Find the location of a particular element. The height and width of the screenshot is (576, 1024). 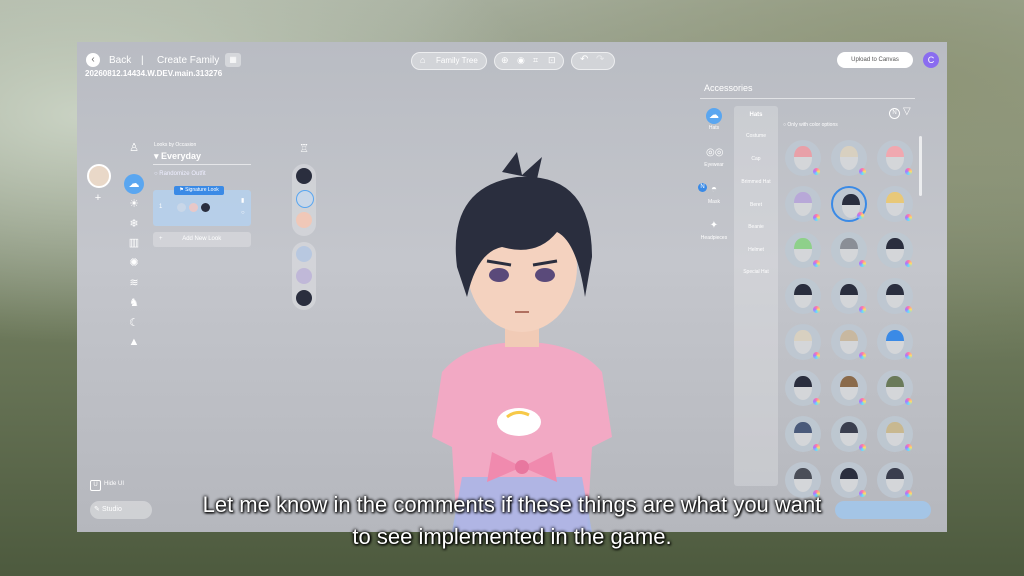

hat-slot is located at coordinates (305, 199).